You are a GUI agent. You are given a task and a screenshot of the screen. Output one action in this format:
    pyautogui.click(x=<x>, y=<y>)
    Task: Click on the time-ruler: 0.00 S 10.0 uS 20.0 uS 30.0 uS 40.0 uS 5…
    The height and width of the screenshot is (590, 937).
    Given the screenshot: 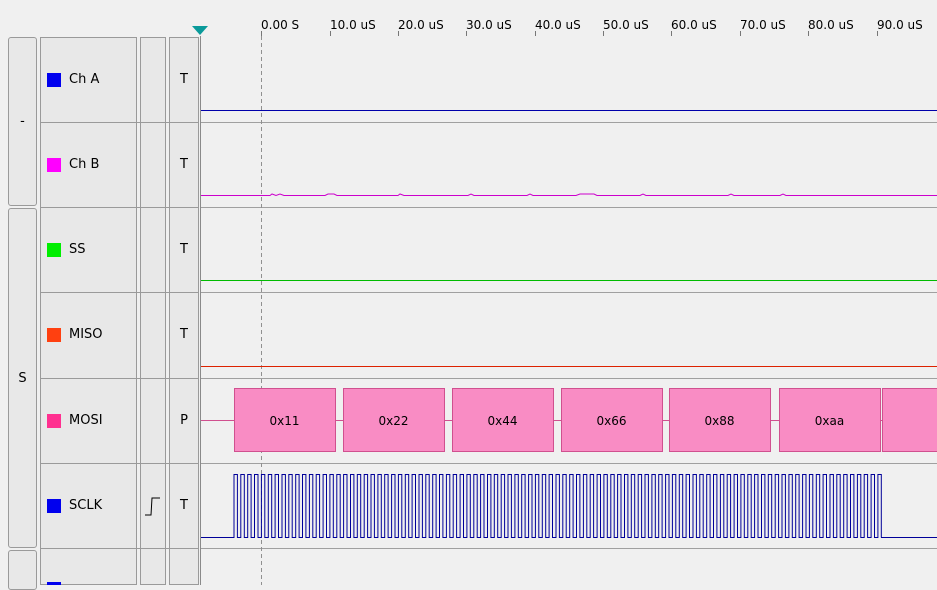 What is the action you would take?
    pyautogui.click(x=568, y=18)
    